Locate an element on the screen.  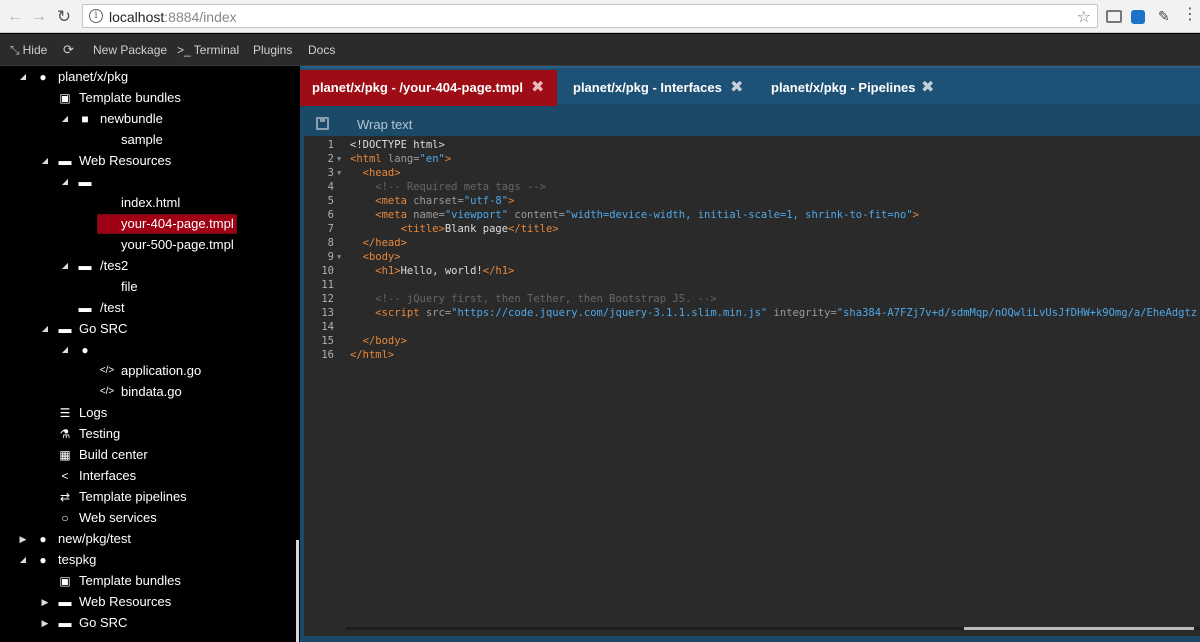
scrollbar-thumb is located at coordinates (1079, 628).